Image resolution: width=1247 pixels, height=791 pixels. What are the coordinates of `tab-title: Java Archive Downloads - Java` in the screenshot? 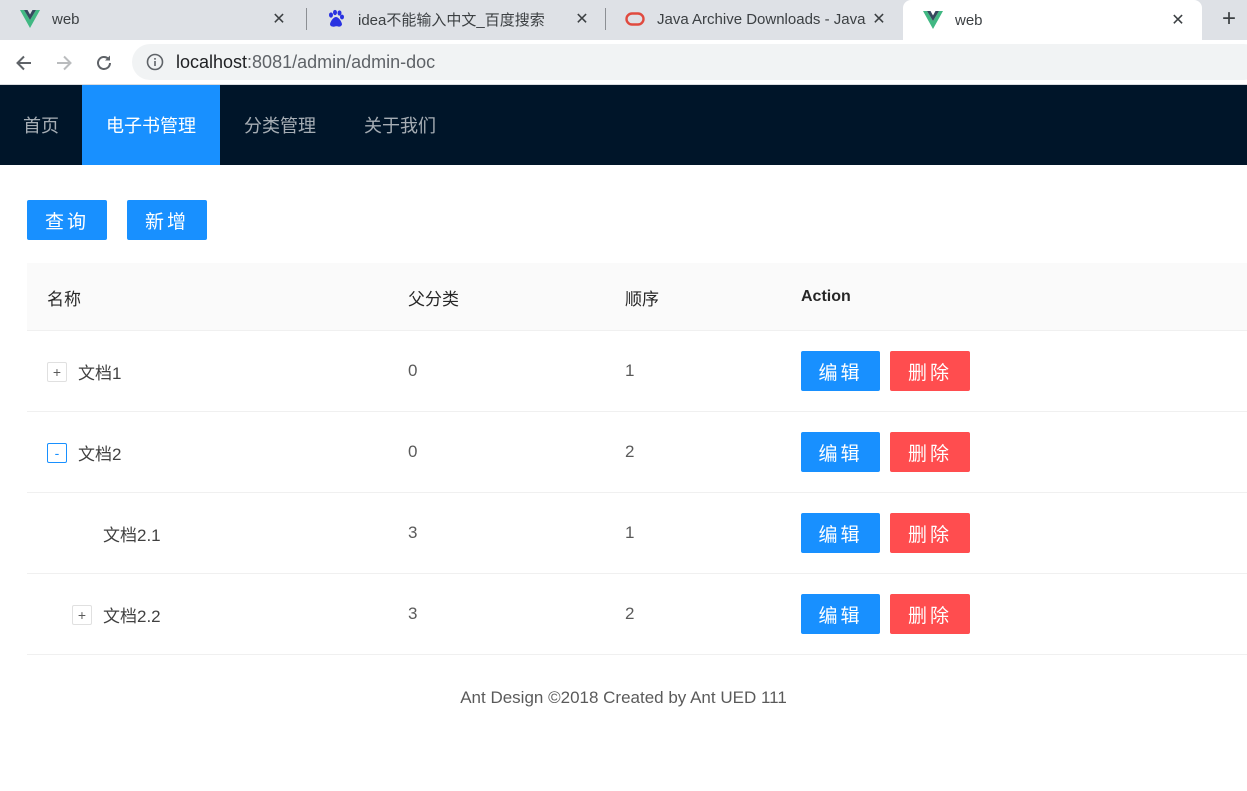 It's located at (761, 19).